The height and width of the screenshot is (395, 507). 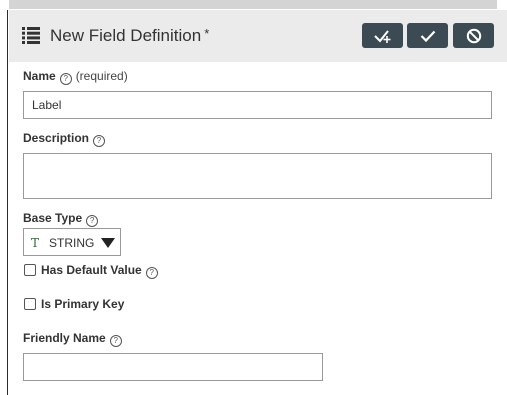 I want to click on panel-title-text: New Field Definition, so click(x=126, y=35).